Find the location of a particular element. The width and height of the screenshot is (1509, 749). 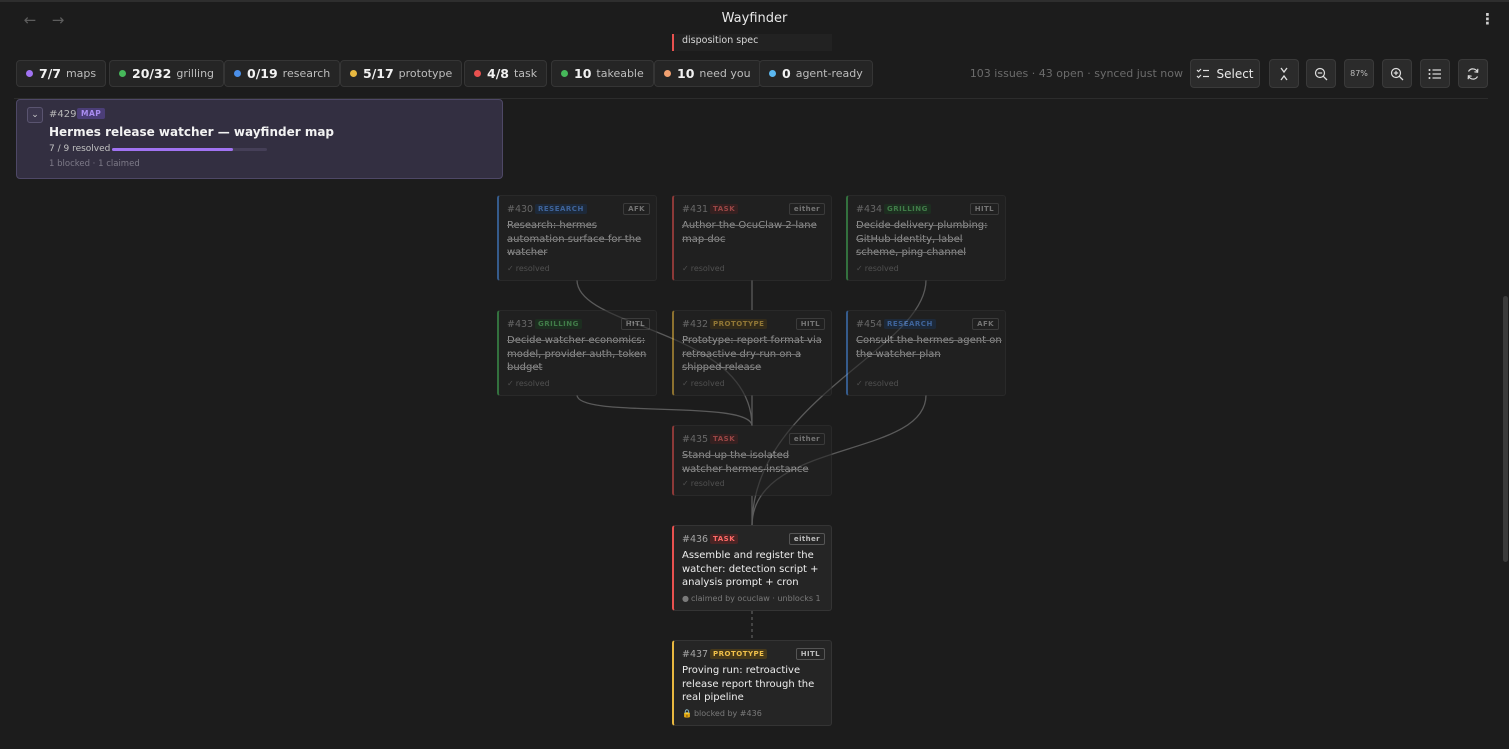

collapse-icon is located at coordinates (1284, 73).